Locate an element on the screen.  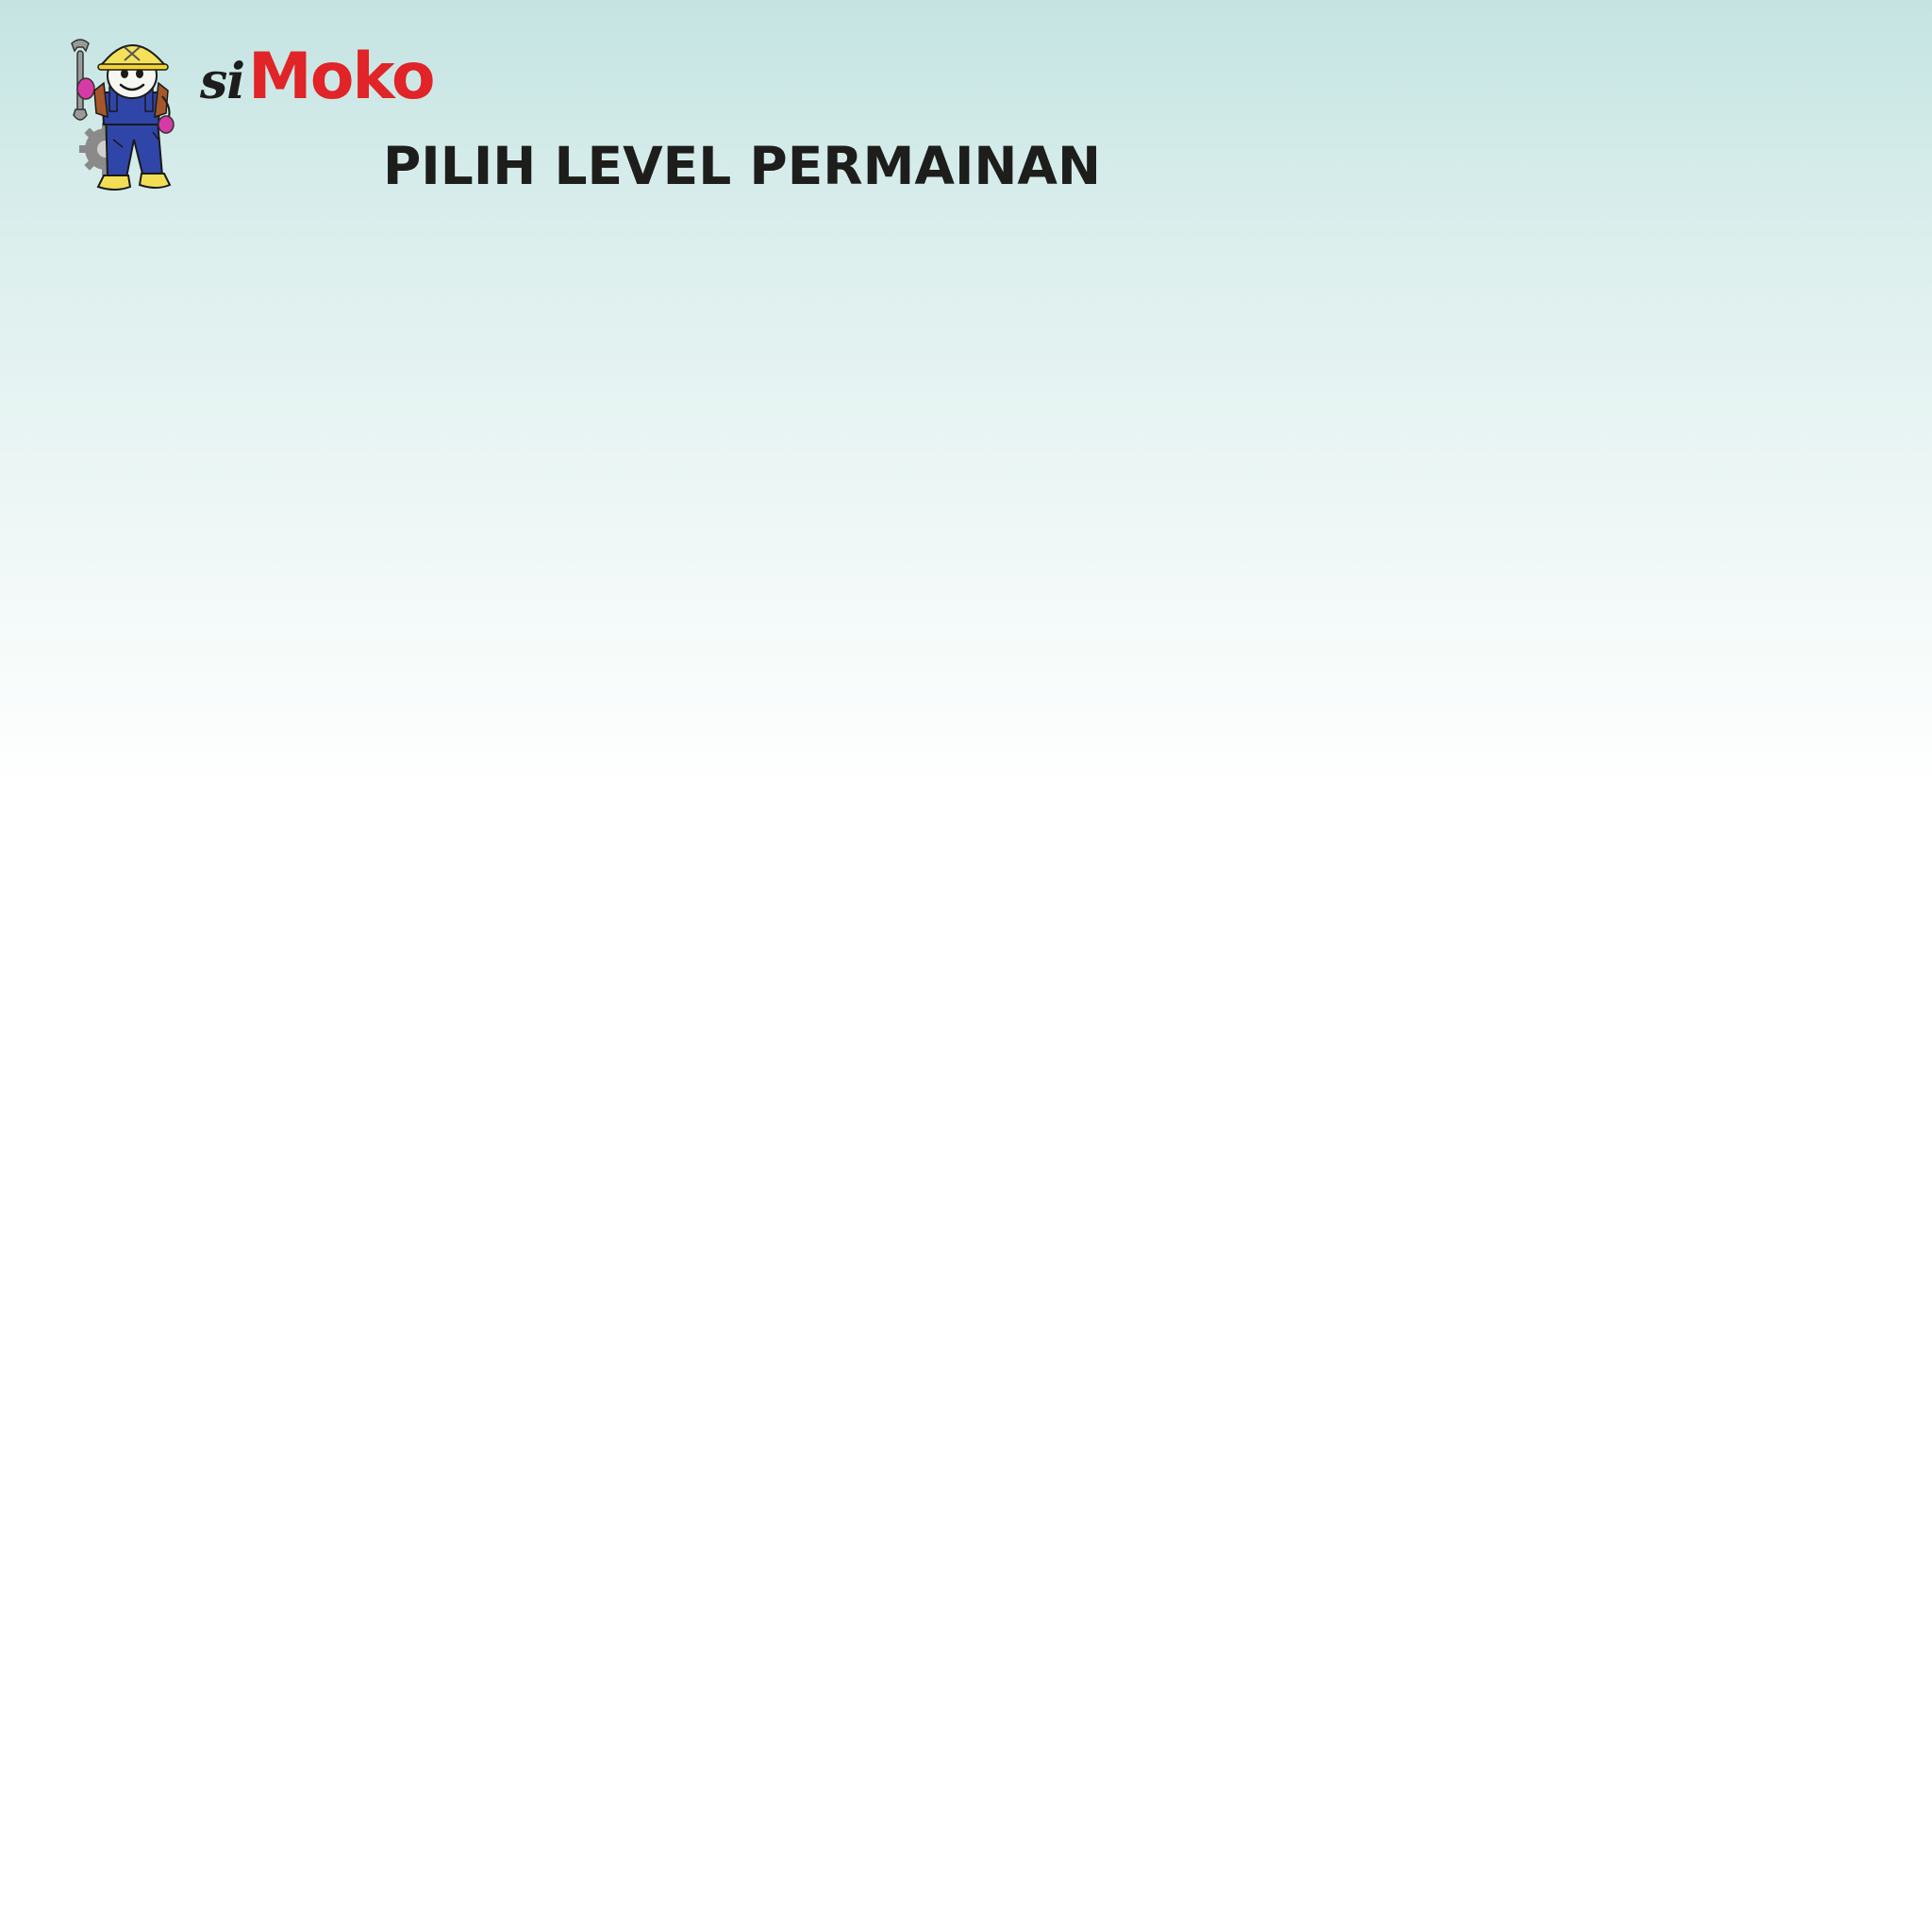
brand-prefix: si is located at coordinates (223, 81).